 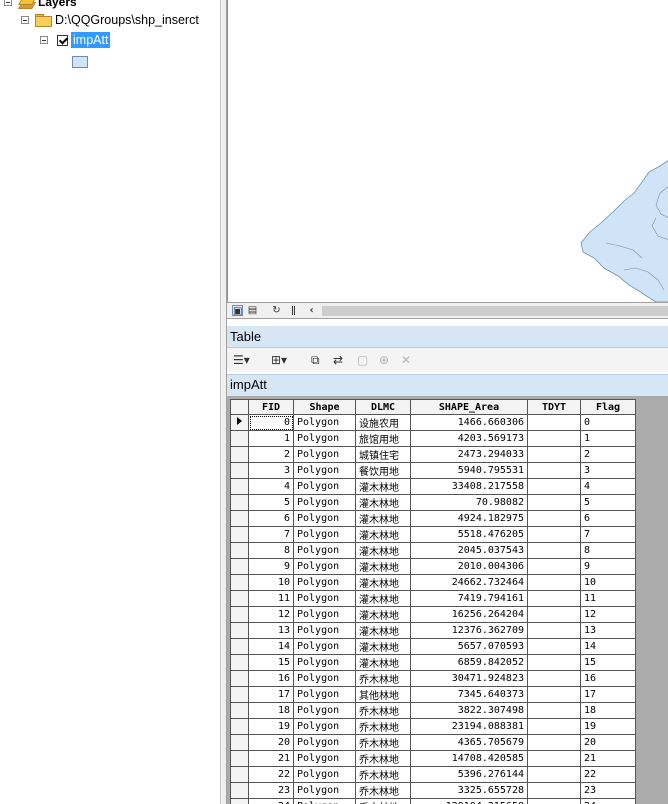 I want to click on column-header-shape-area: SHAPE_Area, so click(x=469, y=407).